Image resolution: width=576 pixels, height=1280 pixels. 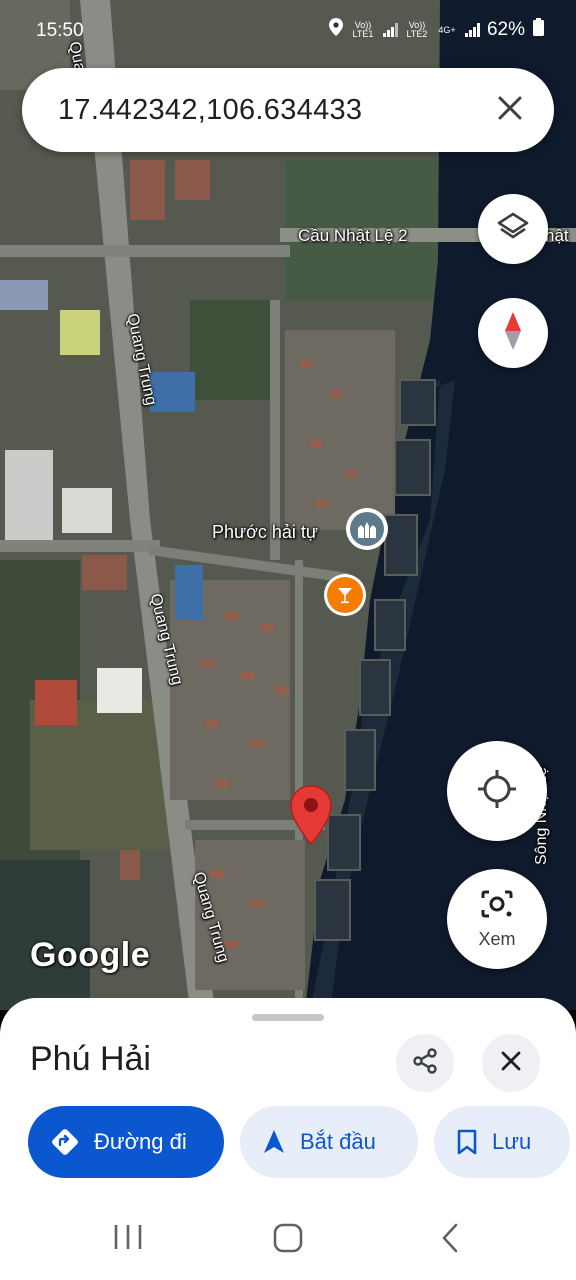 What do you see at coordinates (65, 1142) in the screenshot?
I see `directions-icon` at bounding box center [65, 1142].